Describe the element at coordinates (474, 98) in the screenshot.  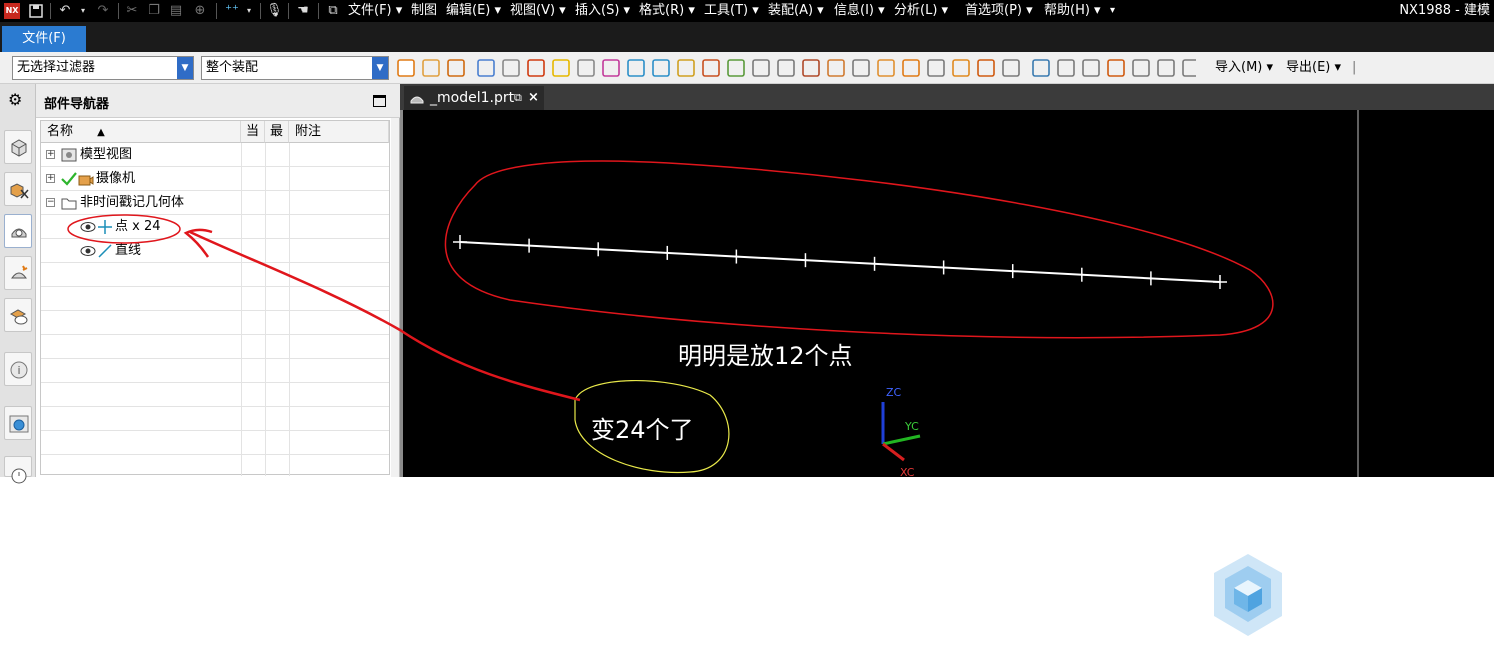
I see `tab-model1-prt: _model1.prt ⧉ ×` at that location.